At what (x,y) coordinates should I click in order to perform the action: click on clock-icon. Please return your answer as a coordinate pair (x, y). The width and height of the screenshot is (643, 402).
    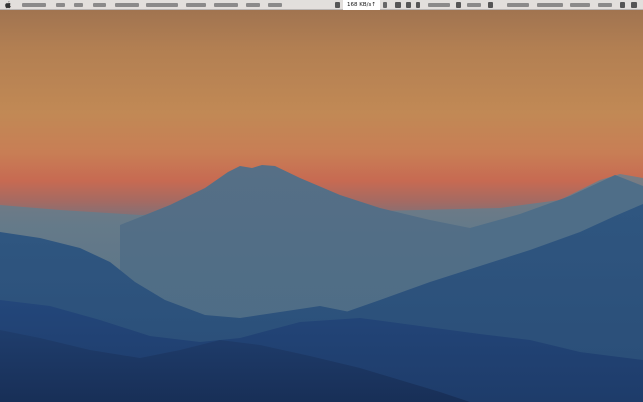
    Looking at the image, I should click on (490, 5).